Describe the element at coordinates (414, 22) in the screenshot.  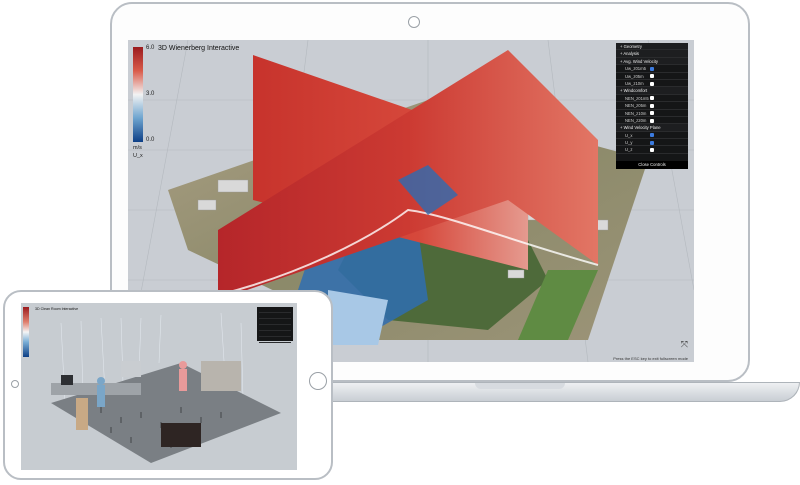
I see `laptop-camera` at that location.